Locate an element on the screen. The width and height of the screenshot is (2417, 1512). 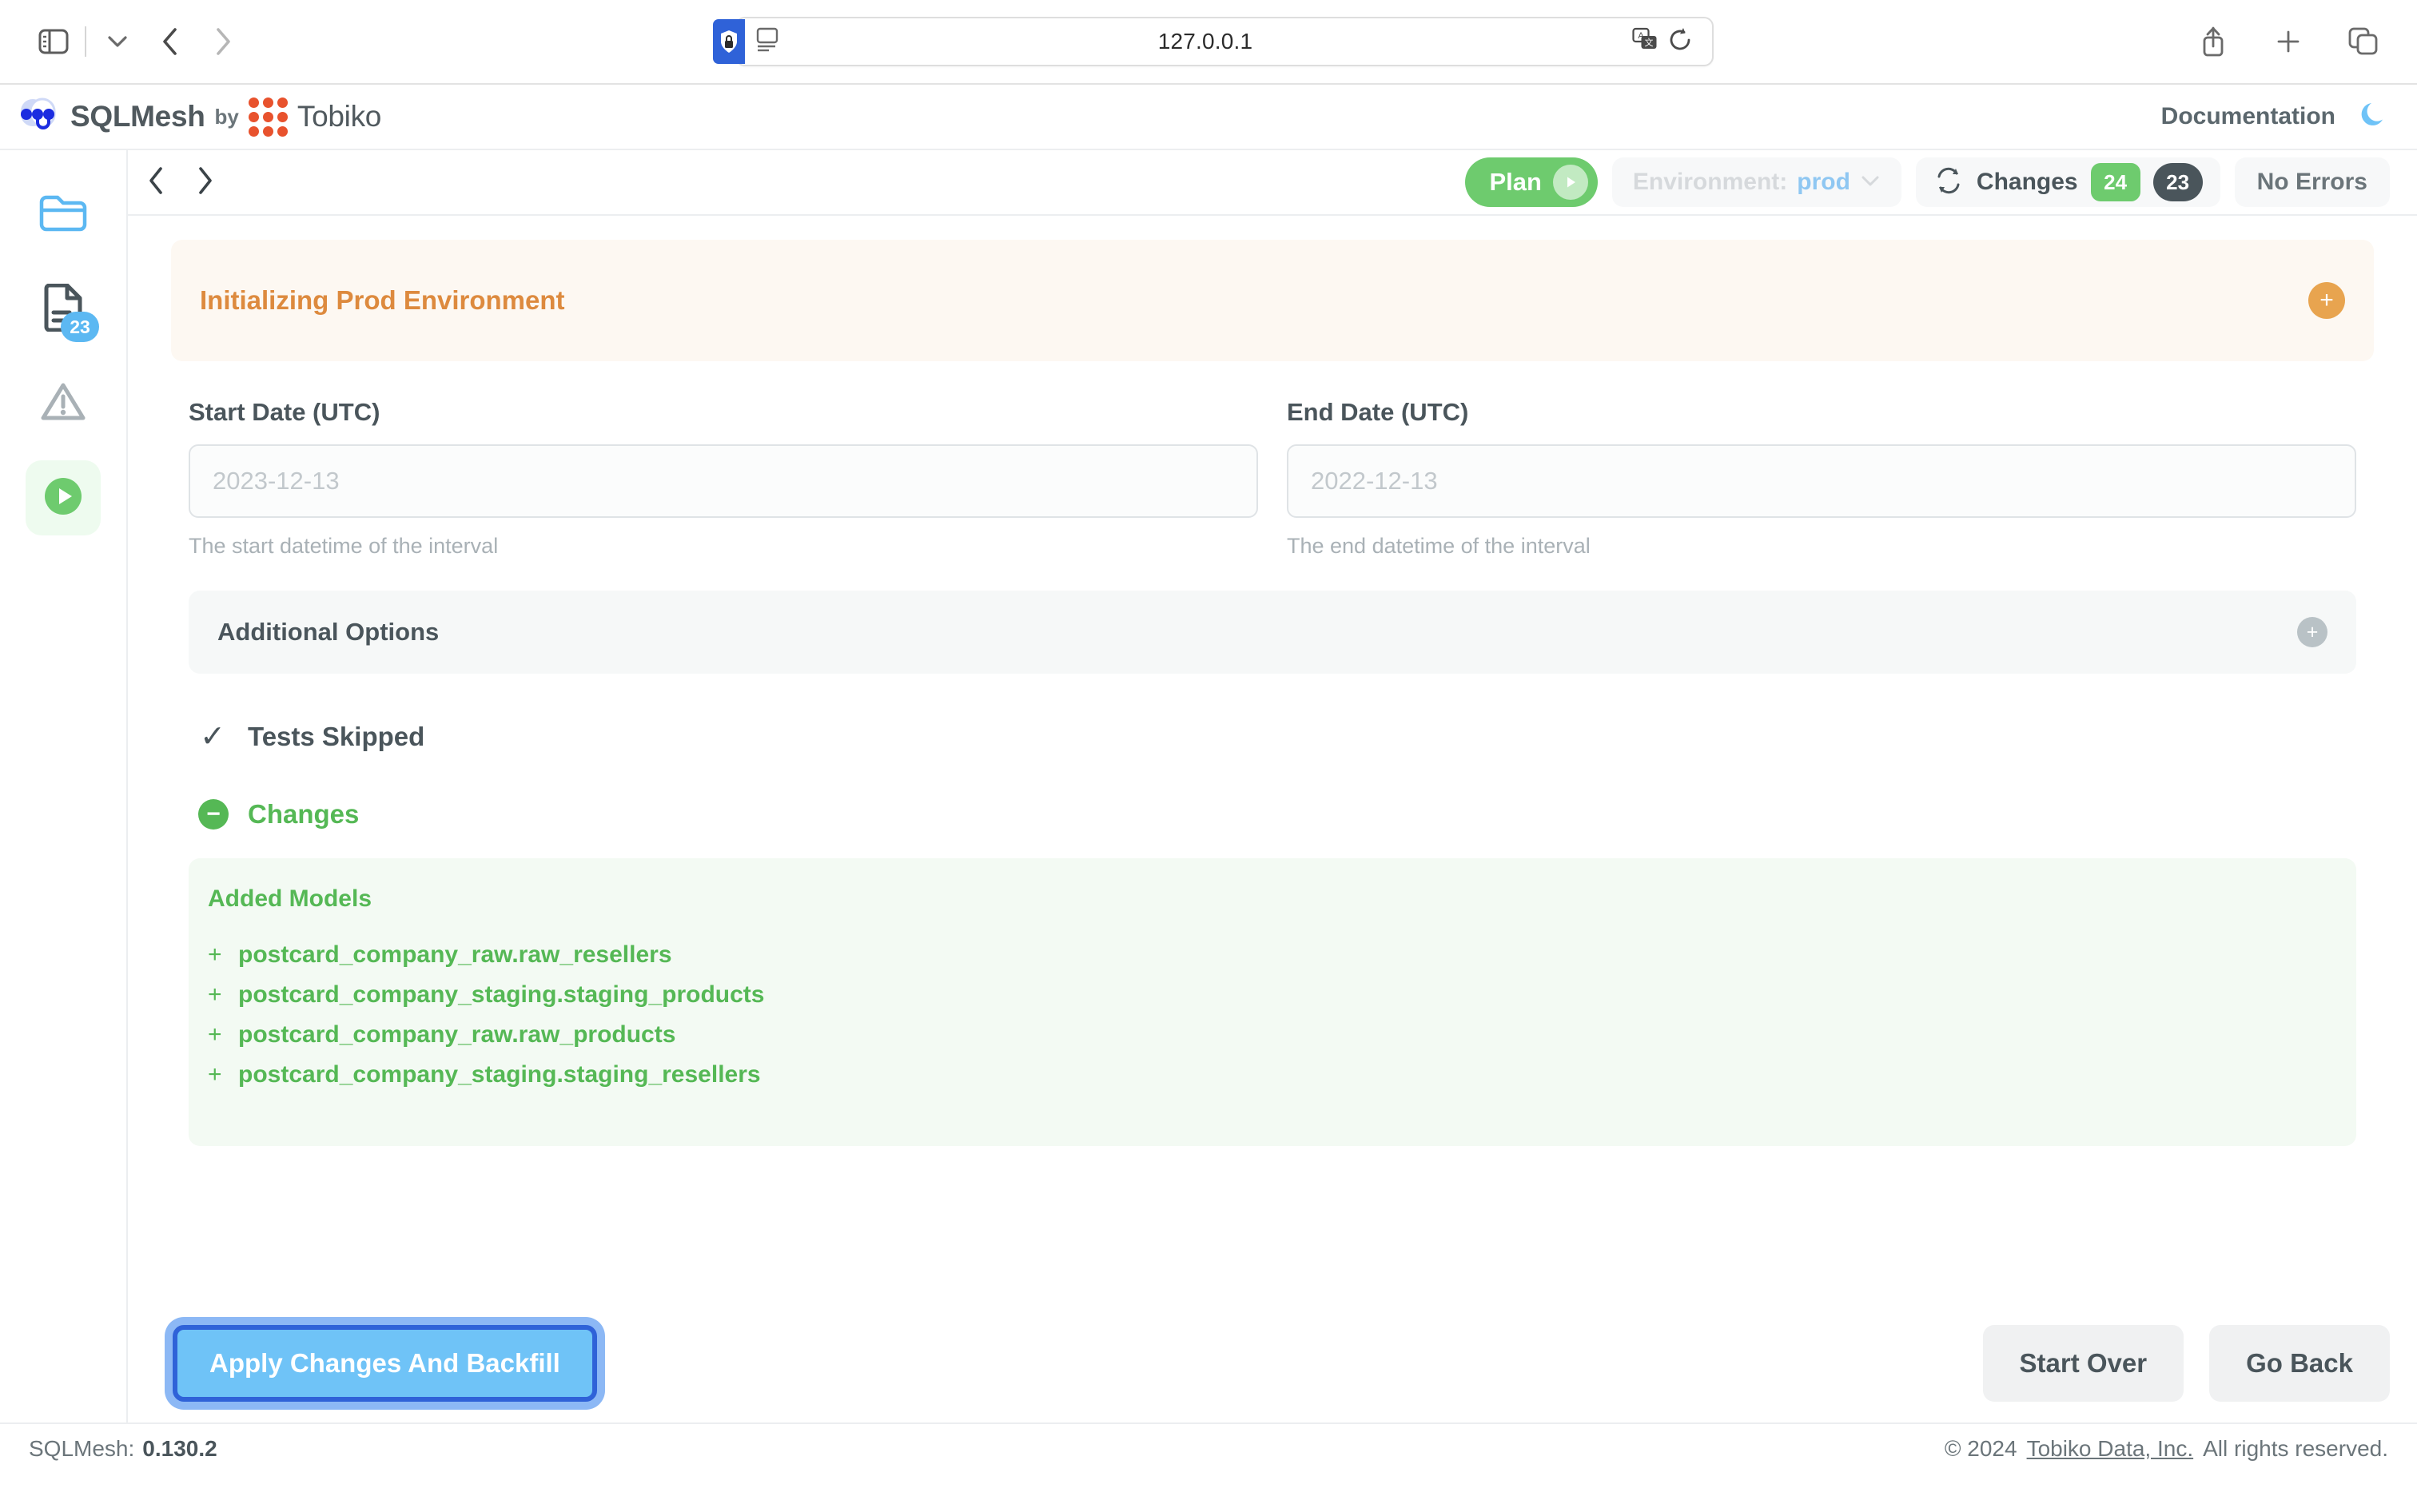
banner-expand-button: + is located at coordinates (2326, 300).